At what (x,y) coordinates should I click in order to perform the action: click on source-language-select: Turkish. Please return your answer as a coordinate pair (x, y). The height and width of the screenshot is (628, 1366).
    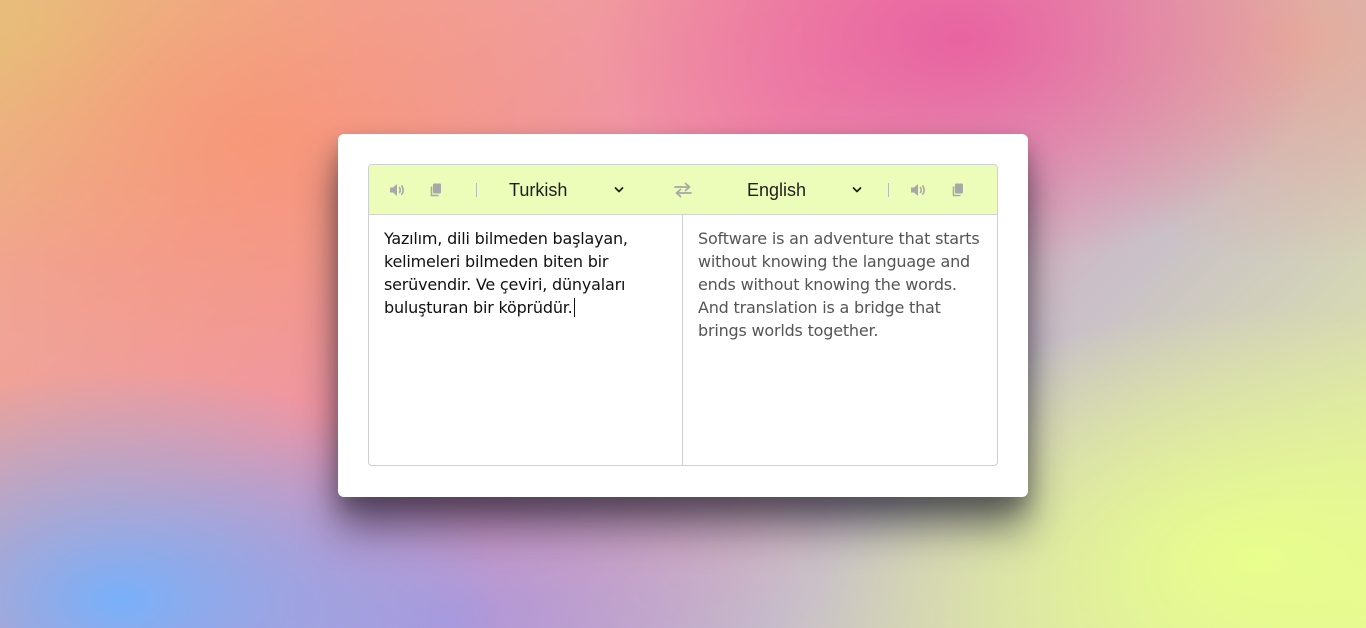
    Looking at the image, I should click on (568, 190).